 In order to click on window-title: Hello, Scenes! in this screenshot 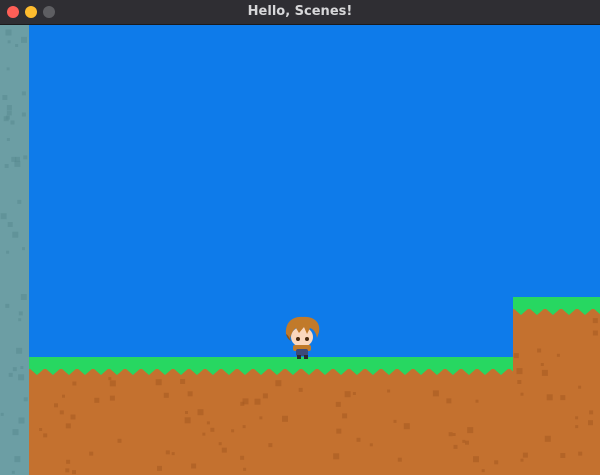, I will do `click(300, 11)`.